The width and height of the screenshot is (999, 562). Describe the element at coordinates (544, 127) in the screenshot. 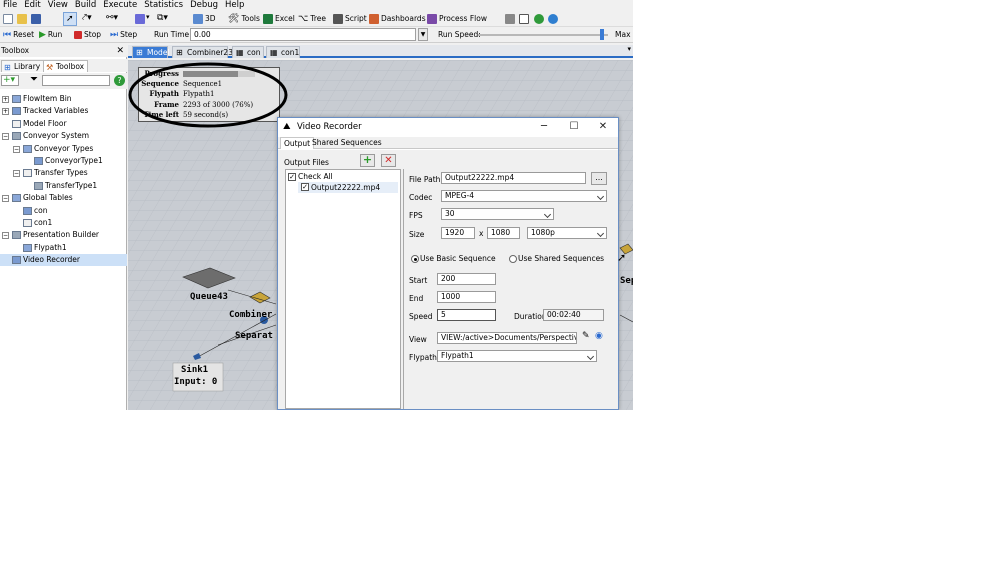

I see `minimize-button: ─` at that location.